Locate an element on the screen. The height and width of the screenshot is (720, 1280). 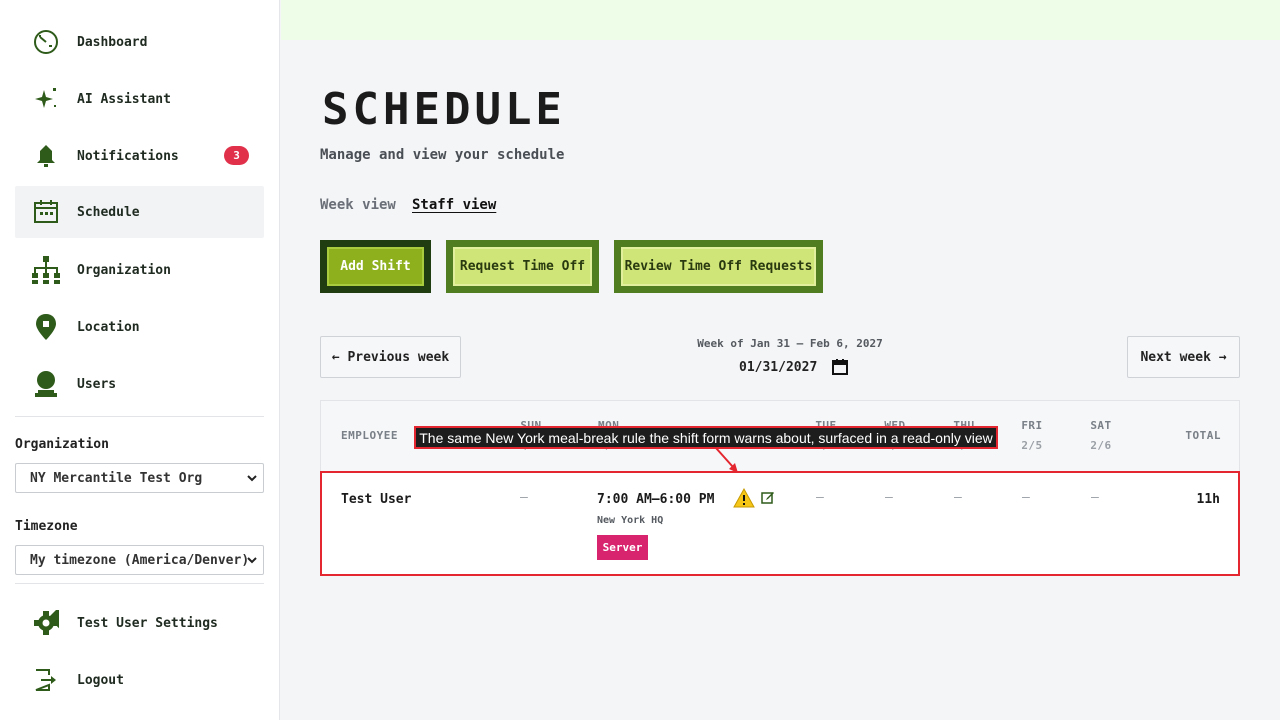
bell-icon is located at coordinates (46, 156).